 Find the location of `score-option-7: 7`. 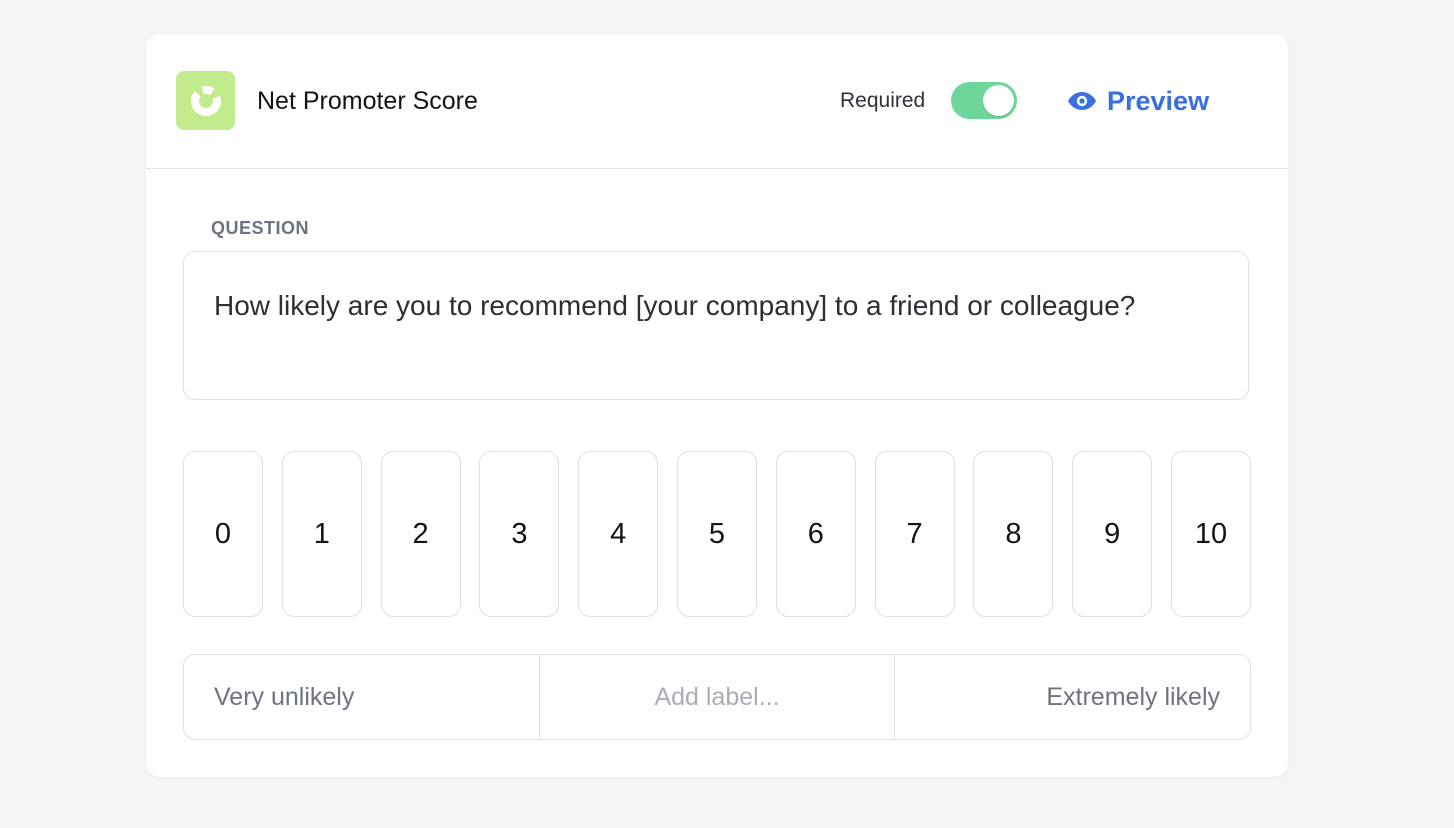

score-option-7: 7 is located at coordinates (914, 534).